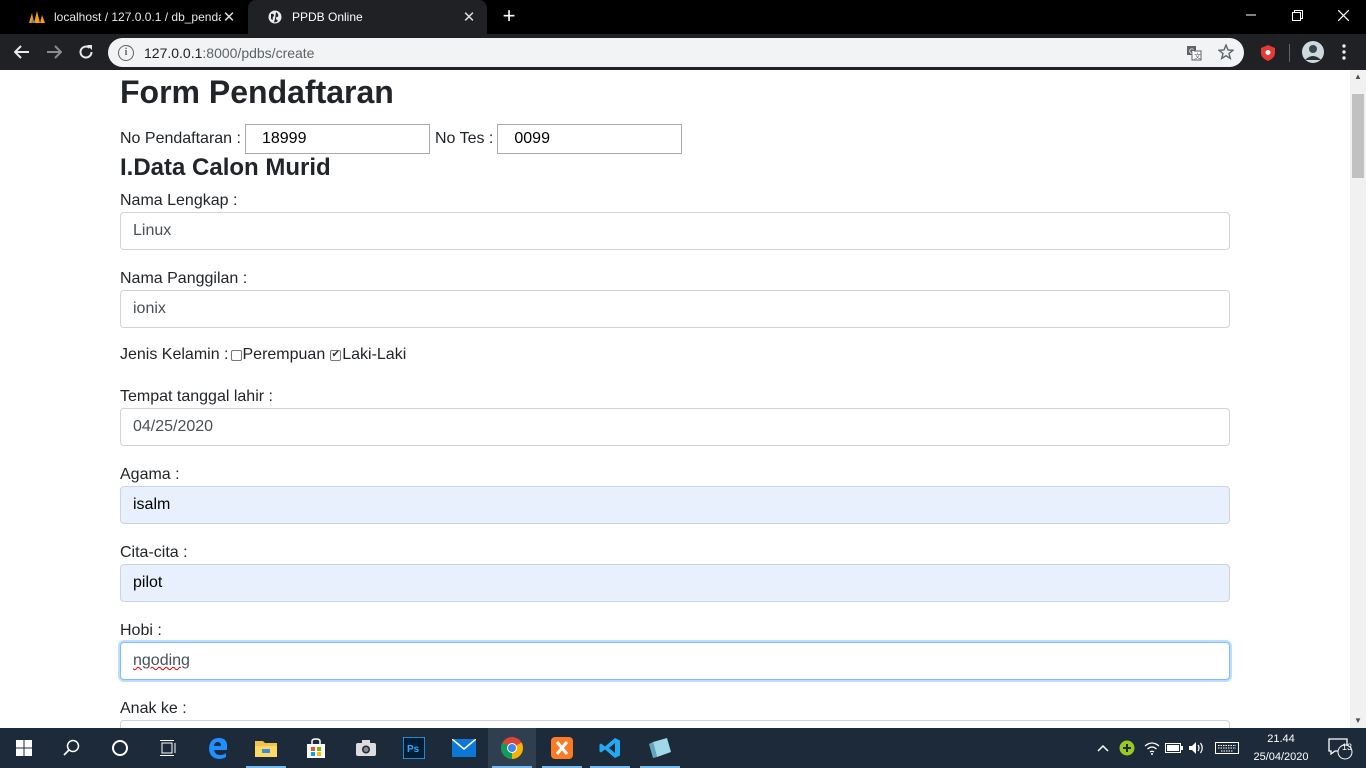  Describe the element at coordinates (1358, 721) in the screenshot. I see `scroll-down-arrow-icon: ▼` at that location.